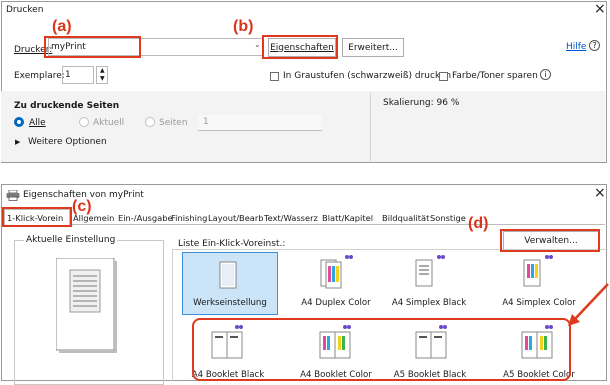 The height and width of the screenshot is (385, 610). Describe the element at coordinates (291, 218) in the screenshot. I see `tab-text-watermark: Text/Wasserz` at that location.